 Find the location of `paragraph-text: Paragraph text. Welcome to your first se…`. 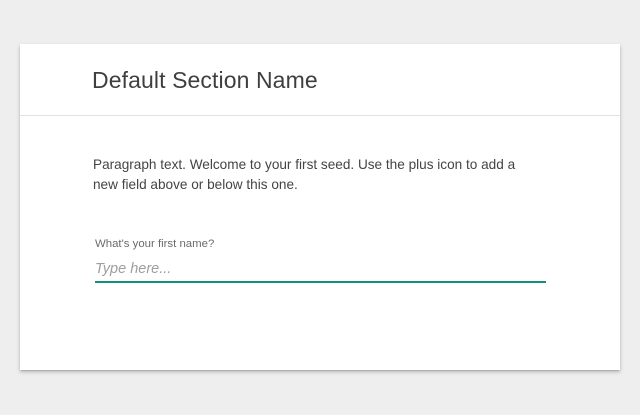

paragraph-text: Paragraph text. Welcome to your first se… is located at coordinates (304, 174).